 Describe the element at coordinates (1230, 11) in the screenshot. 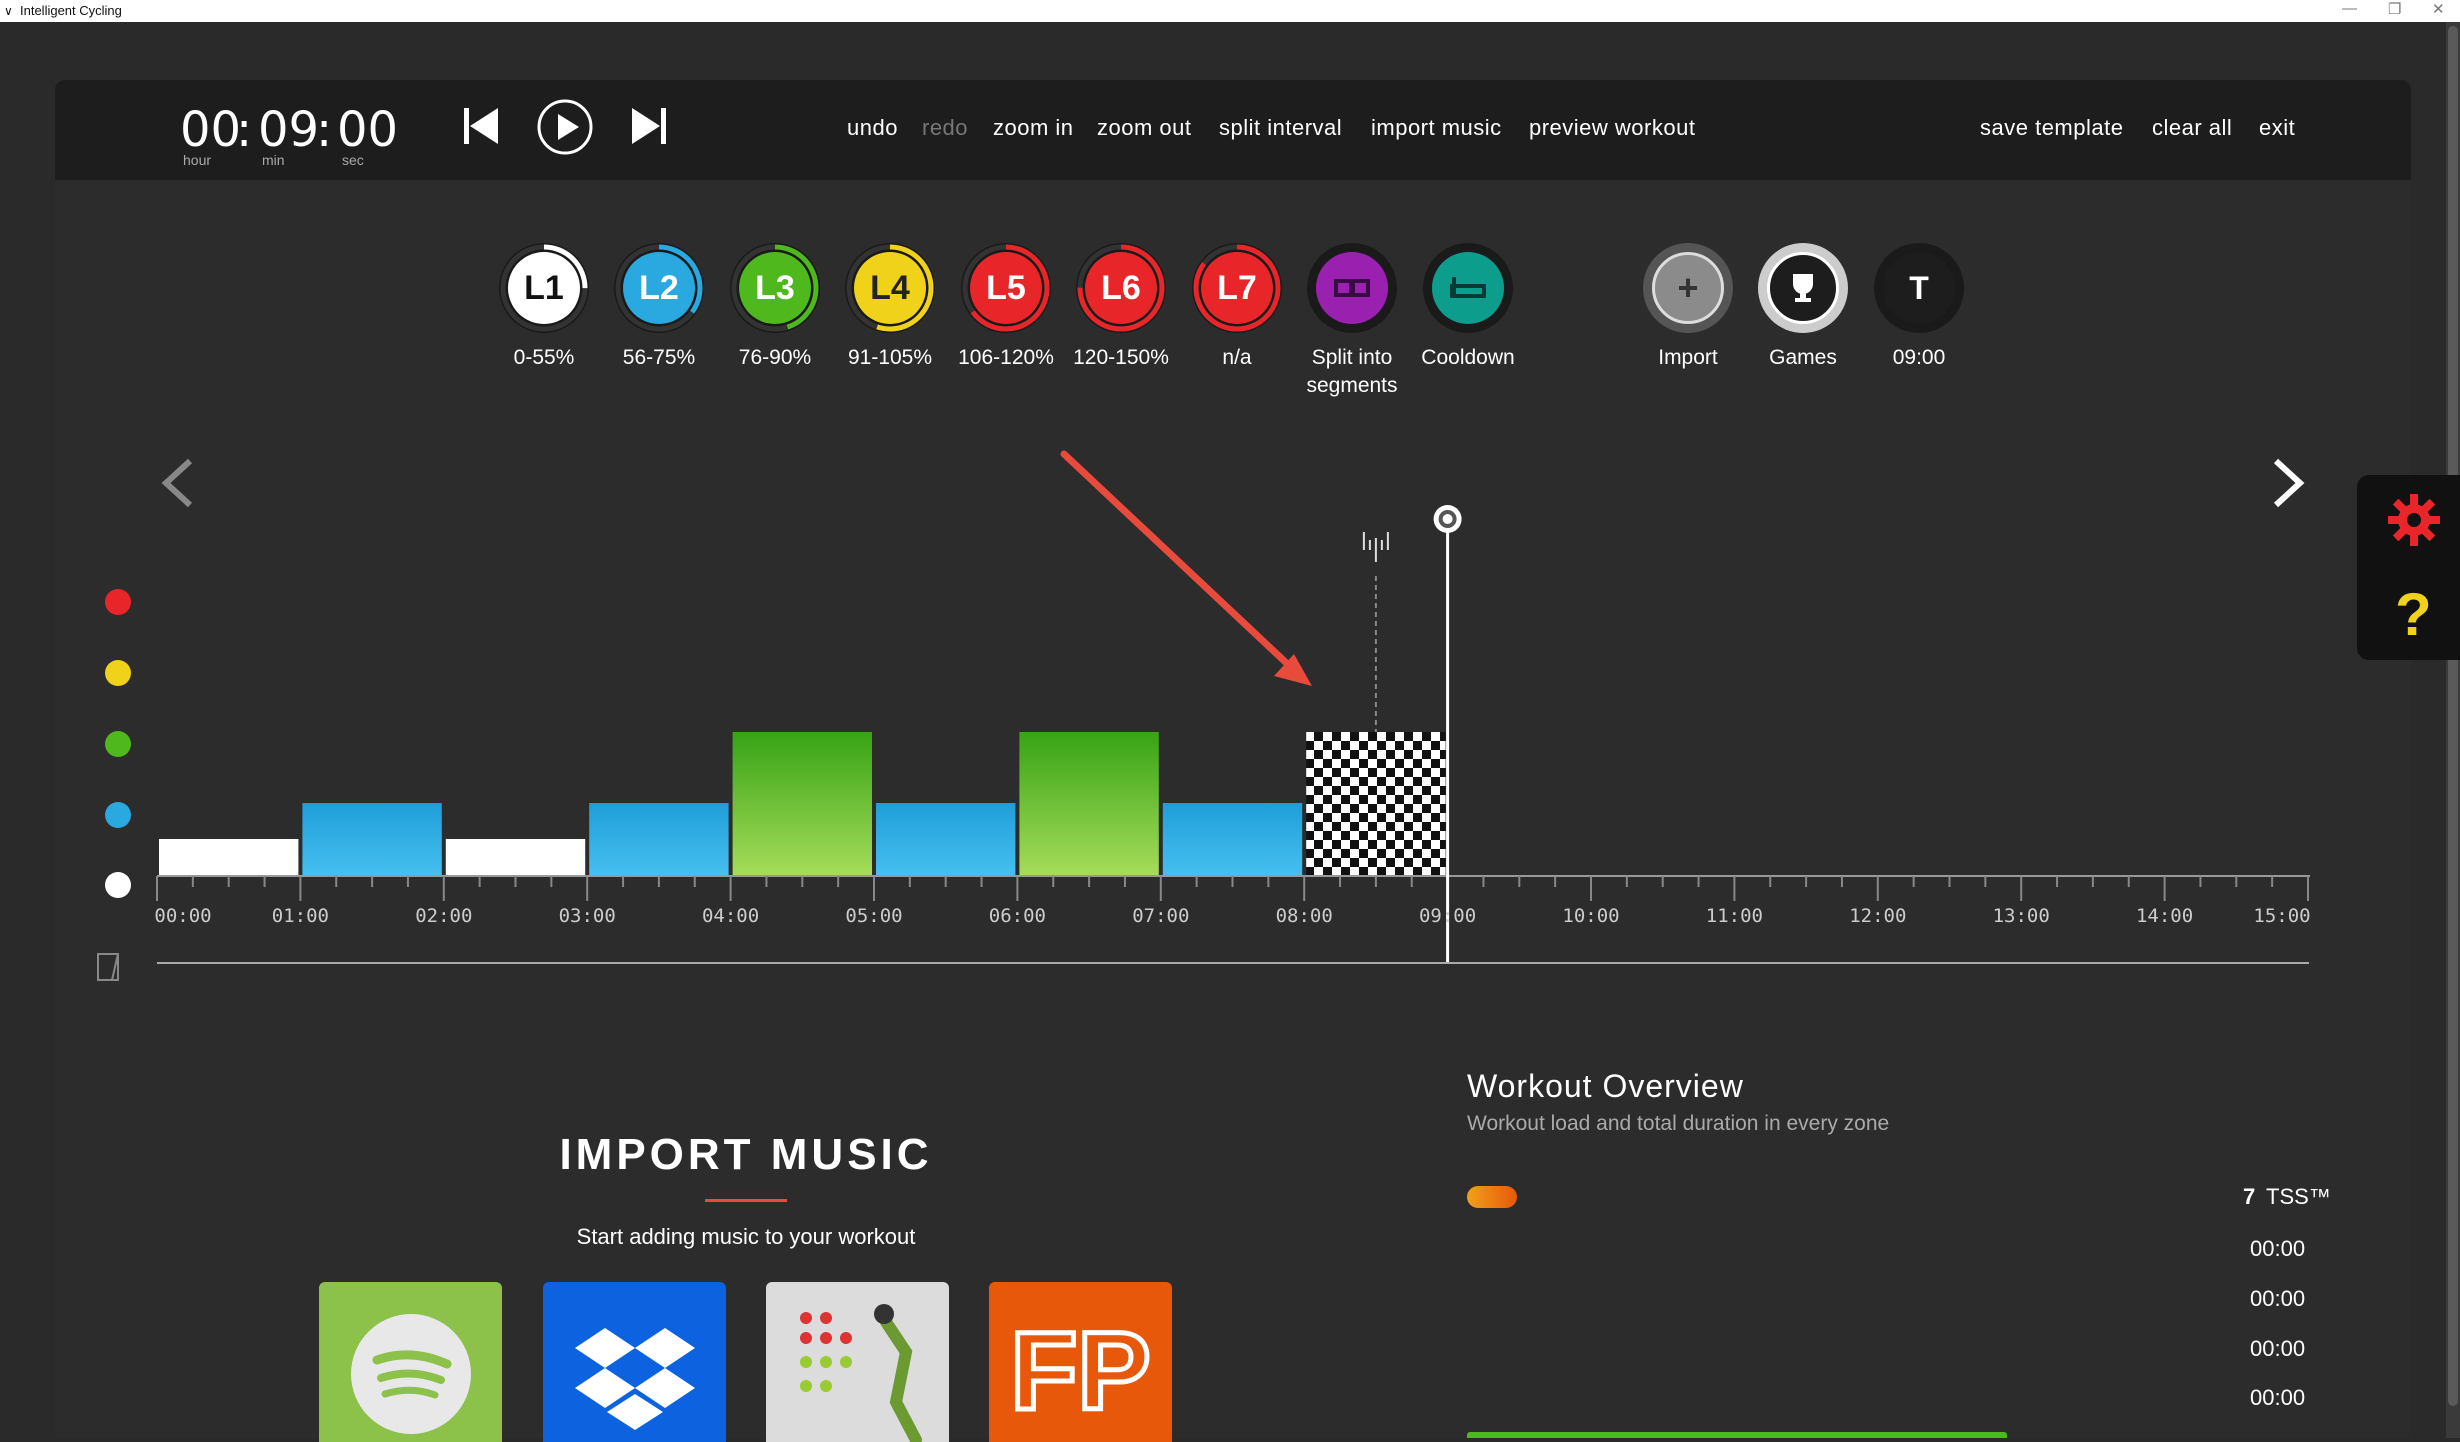

I see `window-titlebar: ∨ Intelligent Cycling — ❐ ✕` at that location.